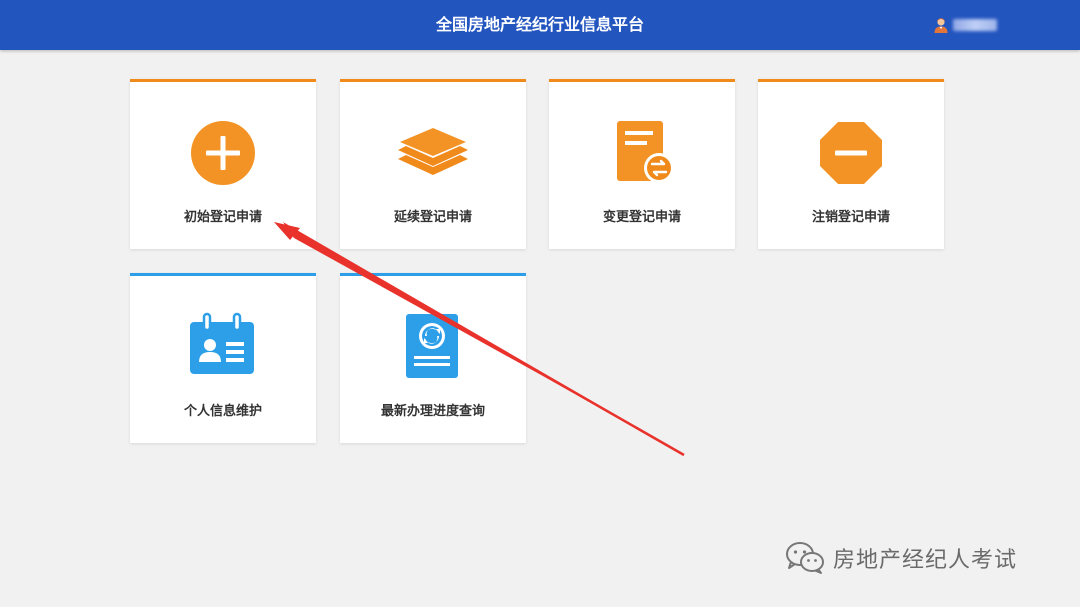 This screenshot has width=1080, height=607. I want to click on watermark-text: 房地产经纪人考试, so click(925, 560).